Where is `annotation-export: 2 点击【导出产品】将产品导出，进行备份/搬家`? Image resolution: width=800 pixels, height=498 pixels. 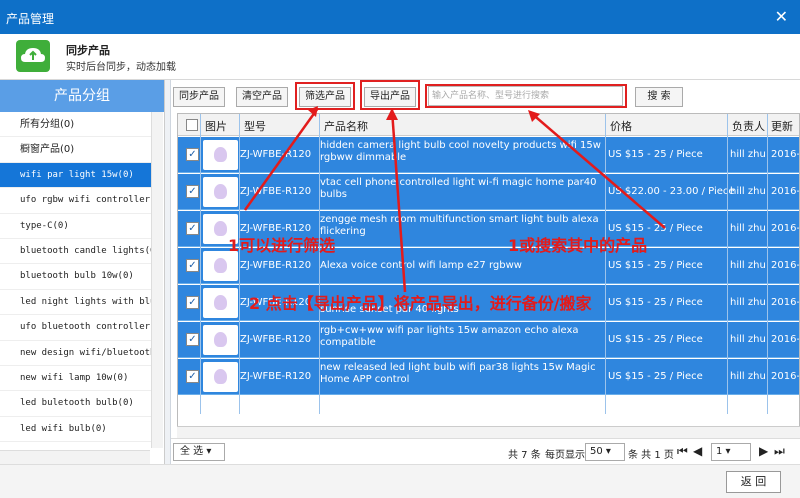 annotation-export: 2 点击【导出产品】将产品导出，进行备份/搬家 is located at coordinates (420, 303).